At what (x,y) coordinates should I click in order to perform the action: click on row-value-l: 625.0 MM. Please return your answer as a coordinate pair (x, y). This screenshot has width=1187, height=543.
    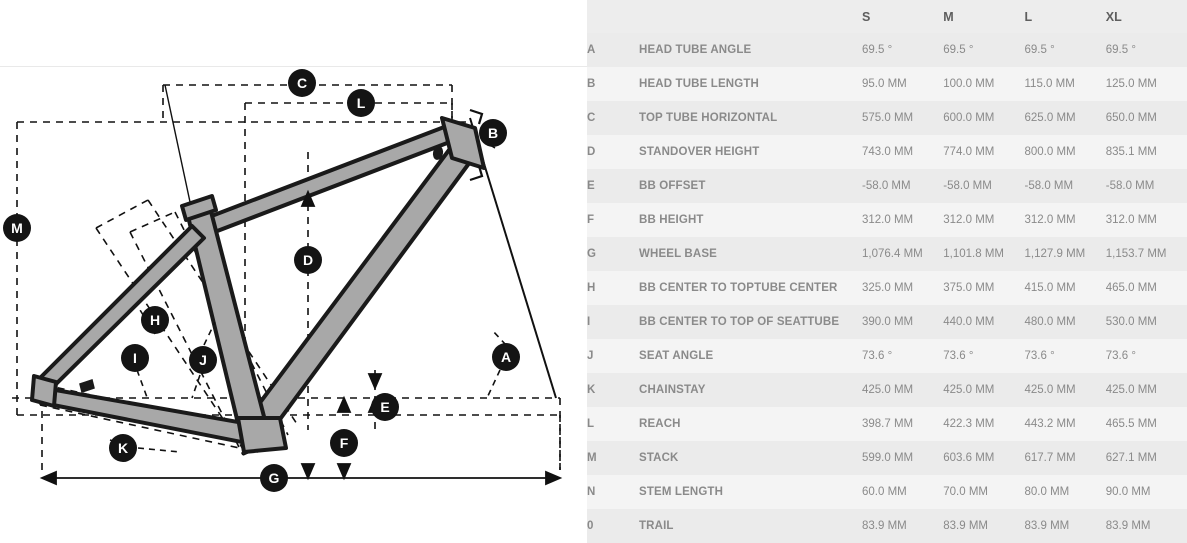
    Looking at the image, I should click on (1065, 118).